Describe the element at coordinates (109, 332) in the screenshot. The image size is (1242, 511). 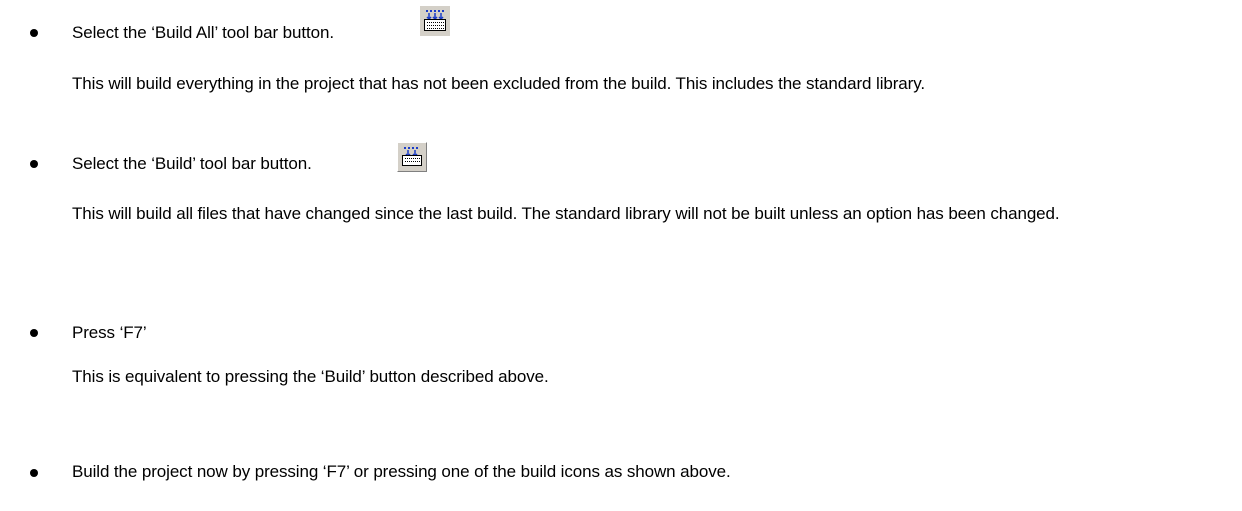
I see `step-press-f7-label: Press ‘F7’` at that location.